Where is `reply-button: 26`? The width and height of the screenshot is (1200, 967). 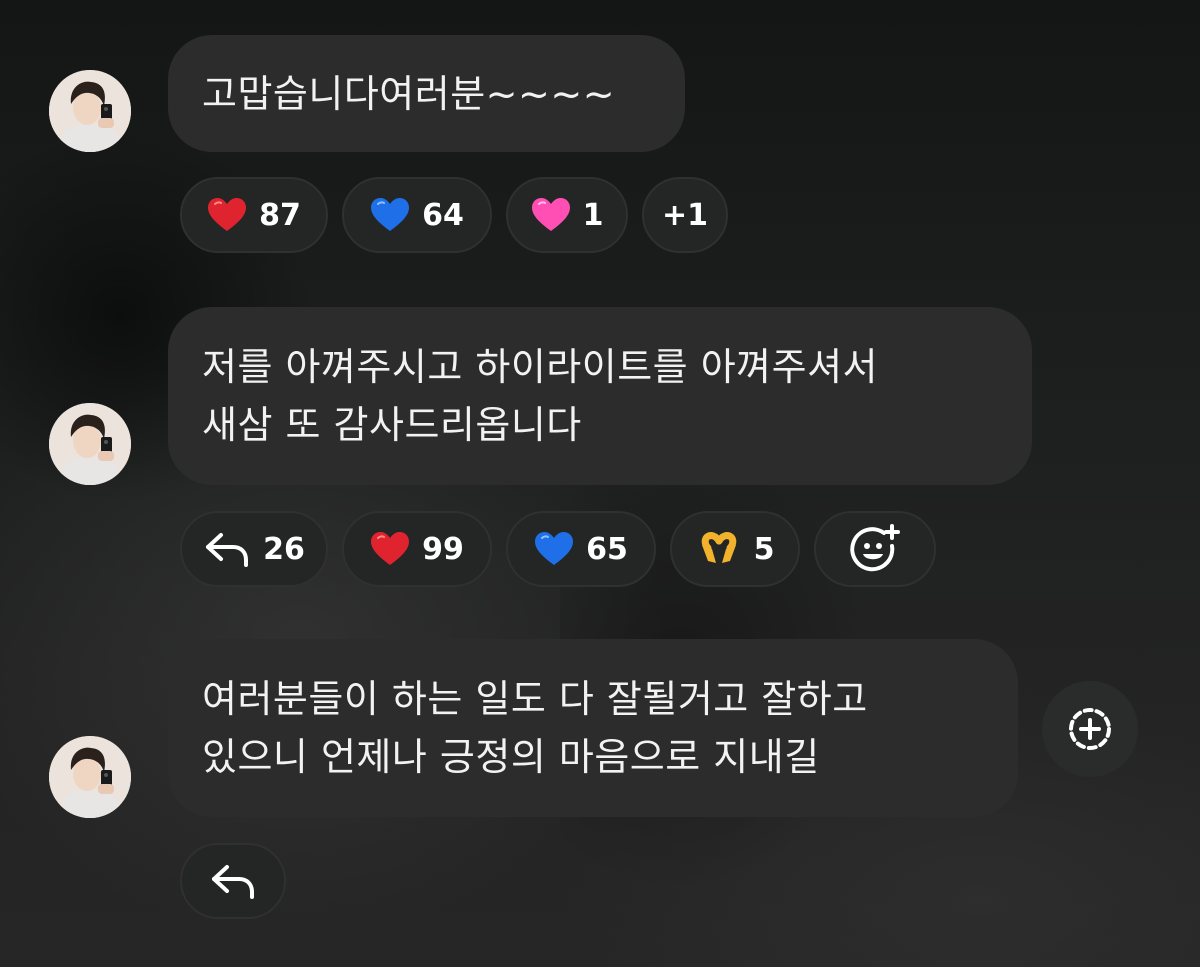 reply-button: 26 is located at coordinates (254, 549).